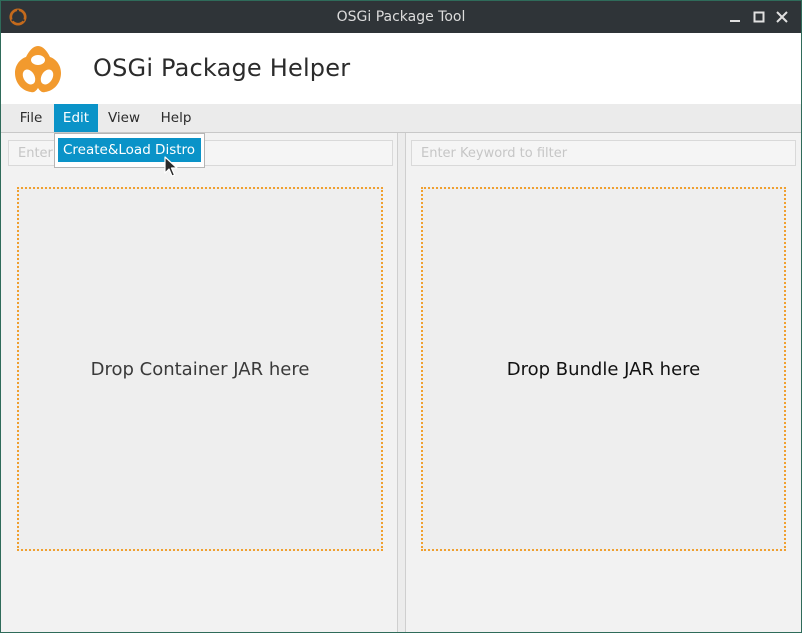 This screenshot has height=633, width=802. I want to click on close-icon, so click(782, 17).